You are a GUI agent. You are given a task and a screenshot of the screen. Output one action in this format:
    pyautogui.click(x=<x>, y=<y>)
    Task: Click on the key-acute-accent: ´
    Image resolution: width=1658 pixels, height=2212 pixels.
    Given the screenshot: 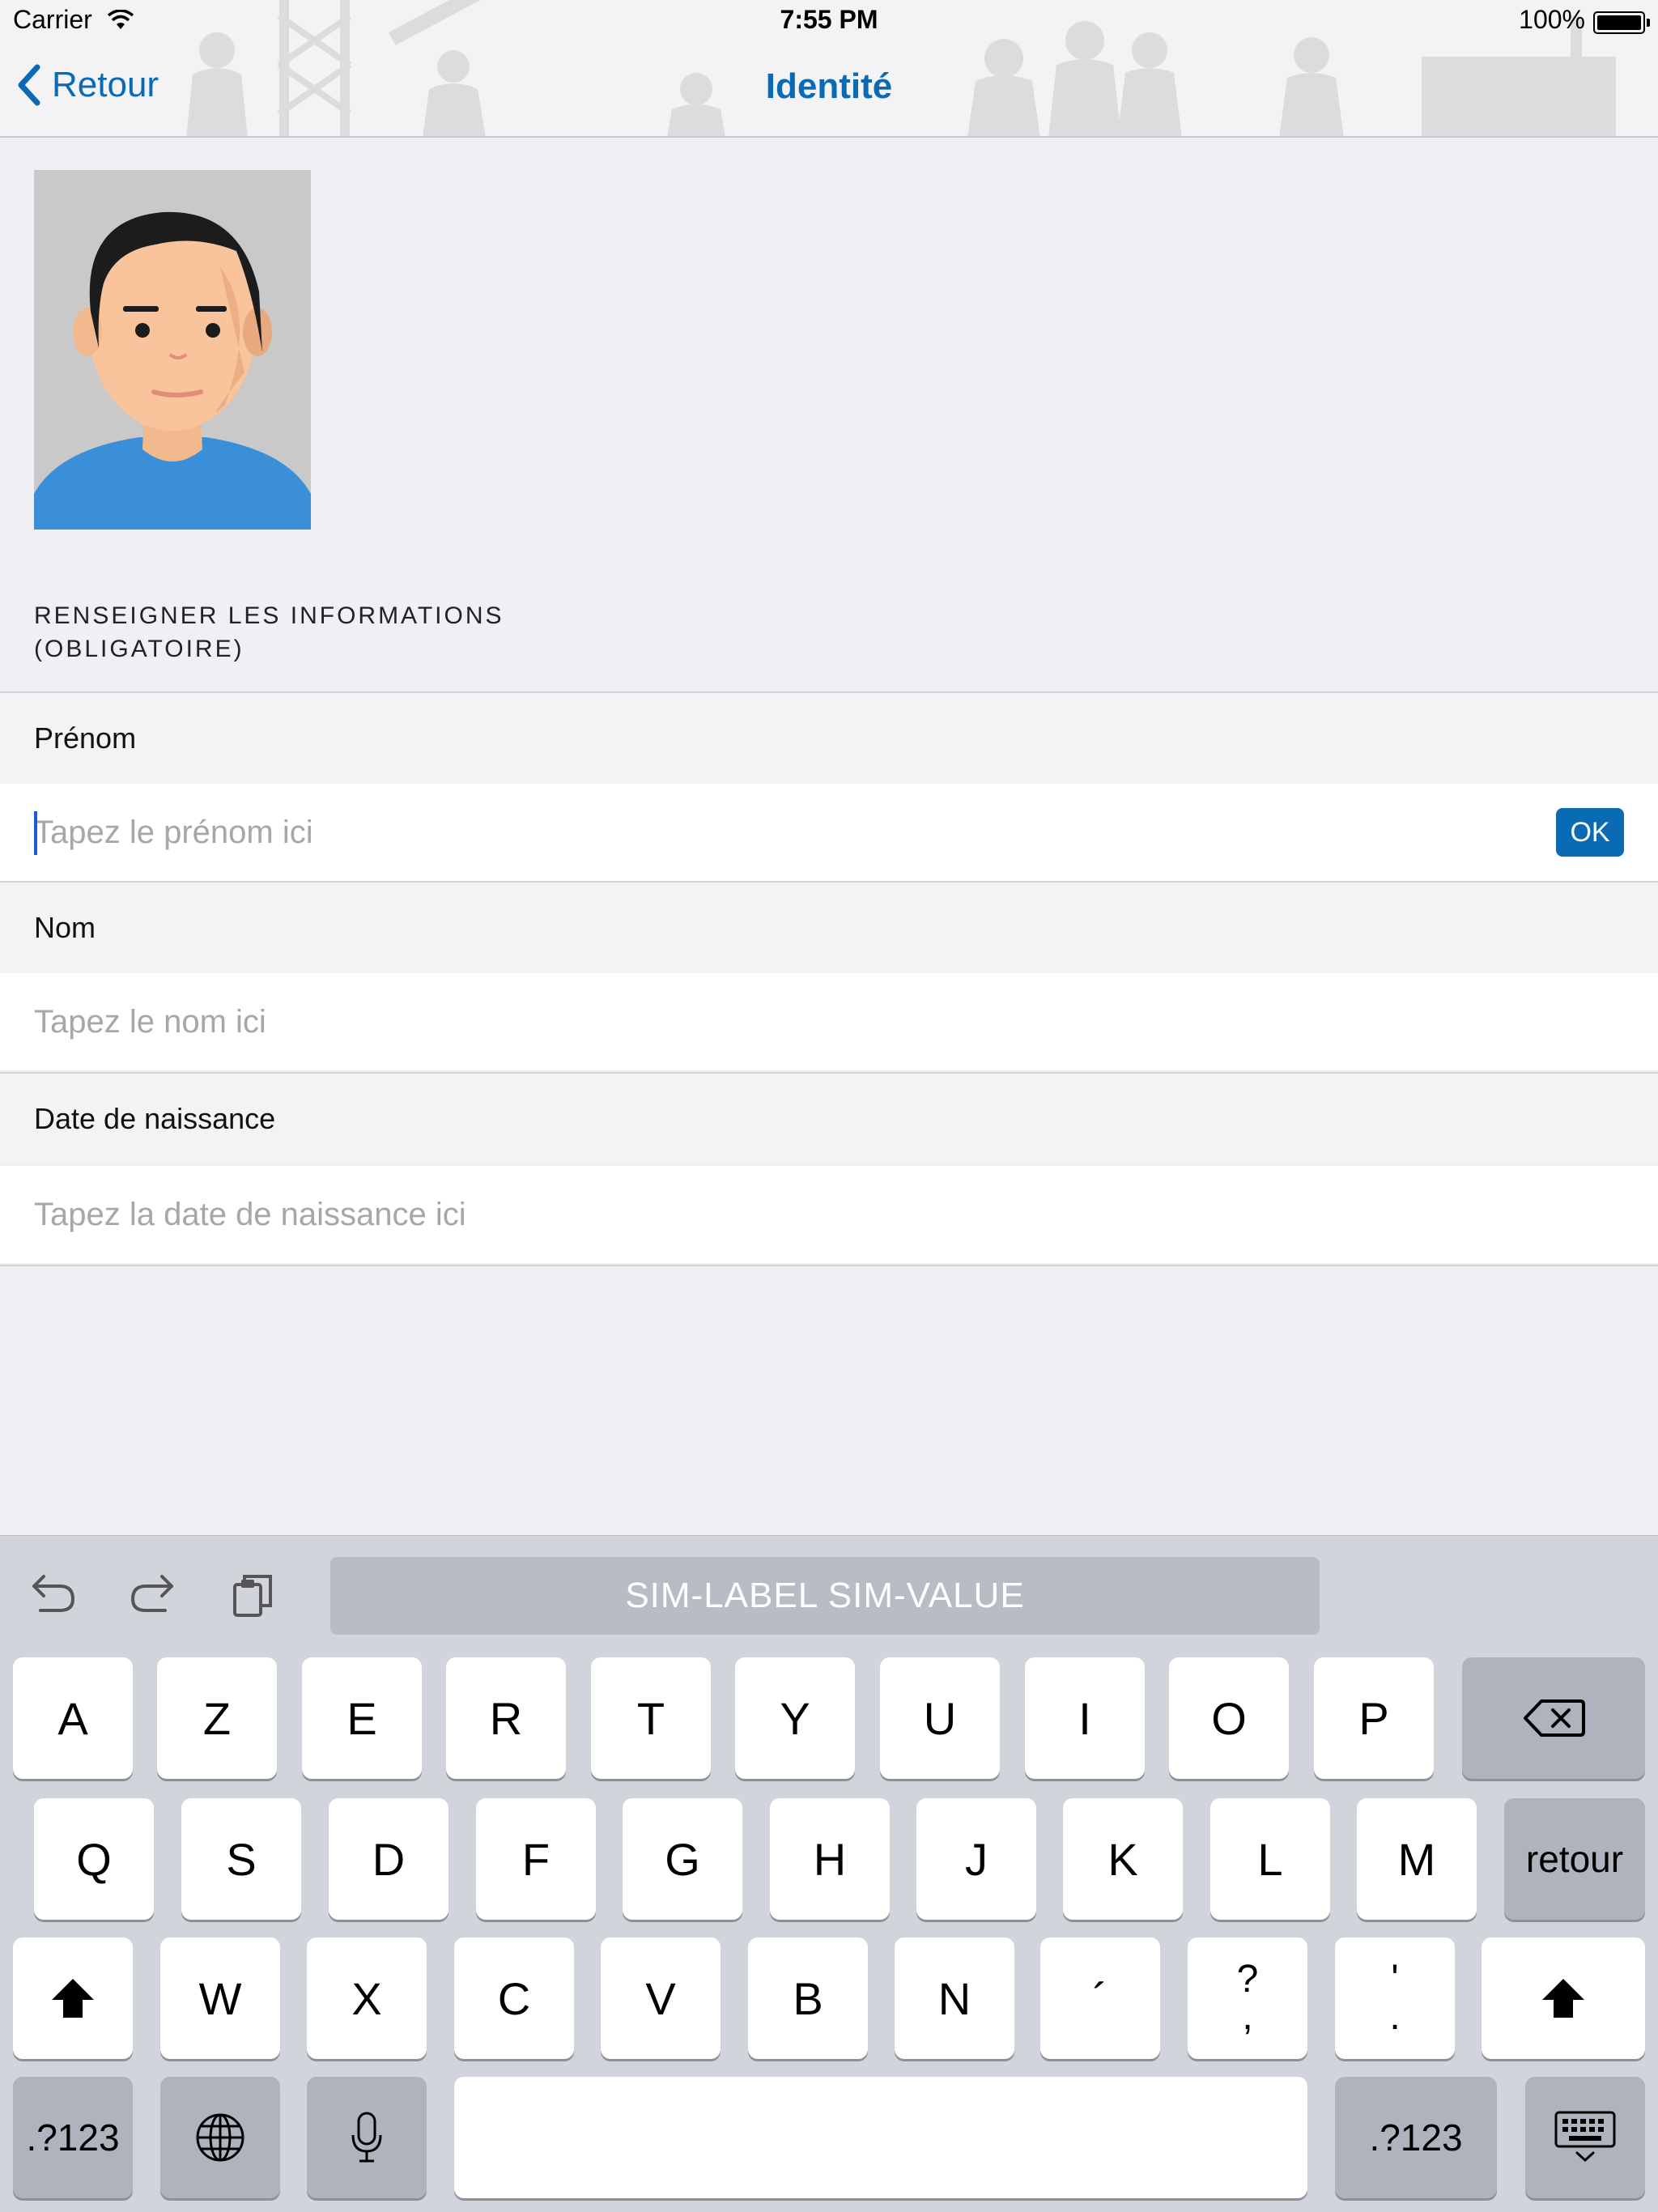 What is the action you would take?
    pyautogui.click(x=1100, y=1998)
    